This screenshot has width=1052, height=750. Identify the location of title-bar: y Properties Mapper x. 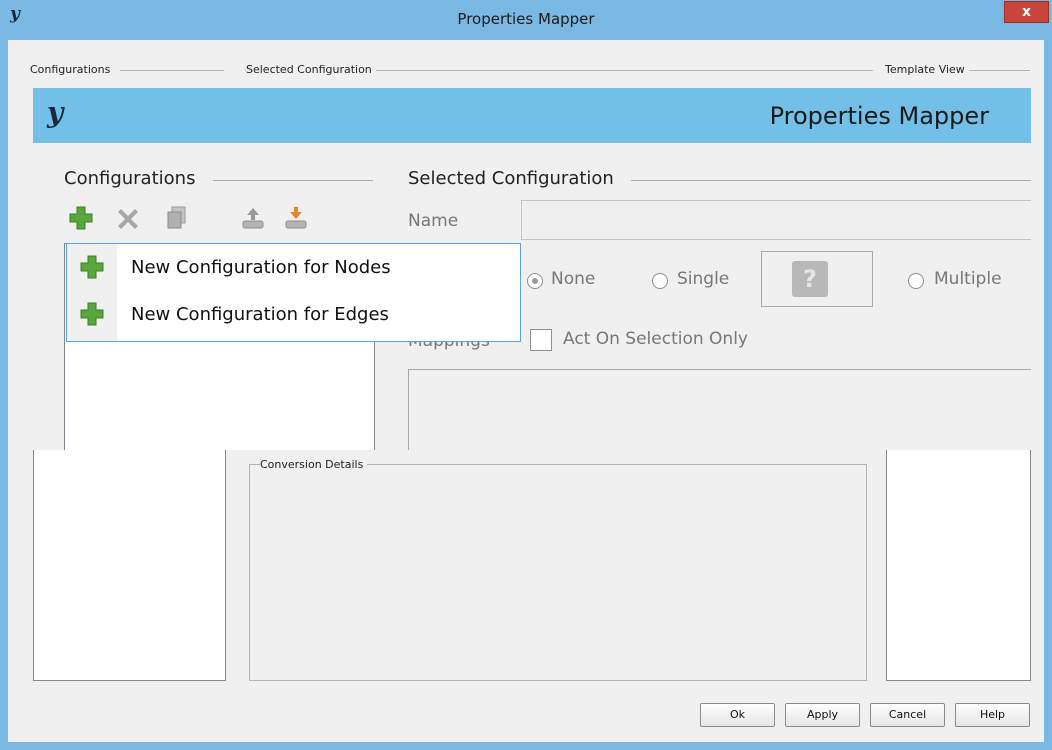
(526, 20).